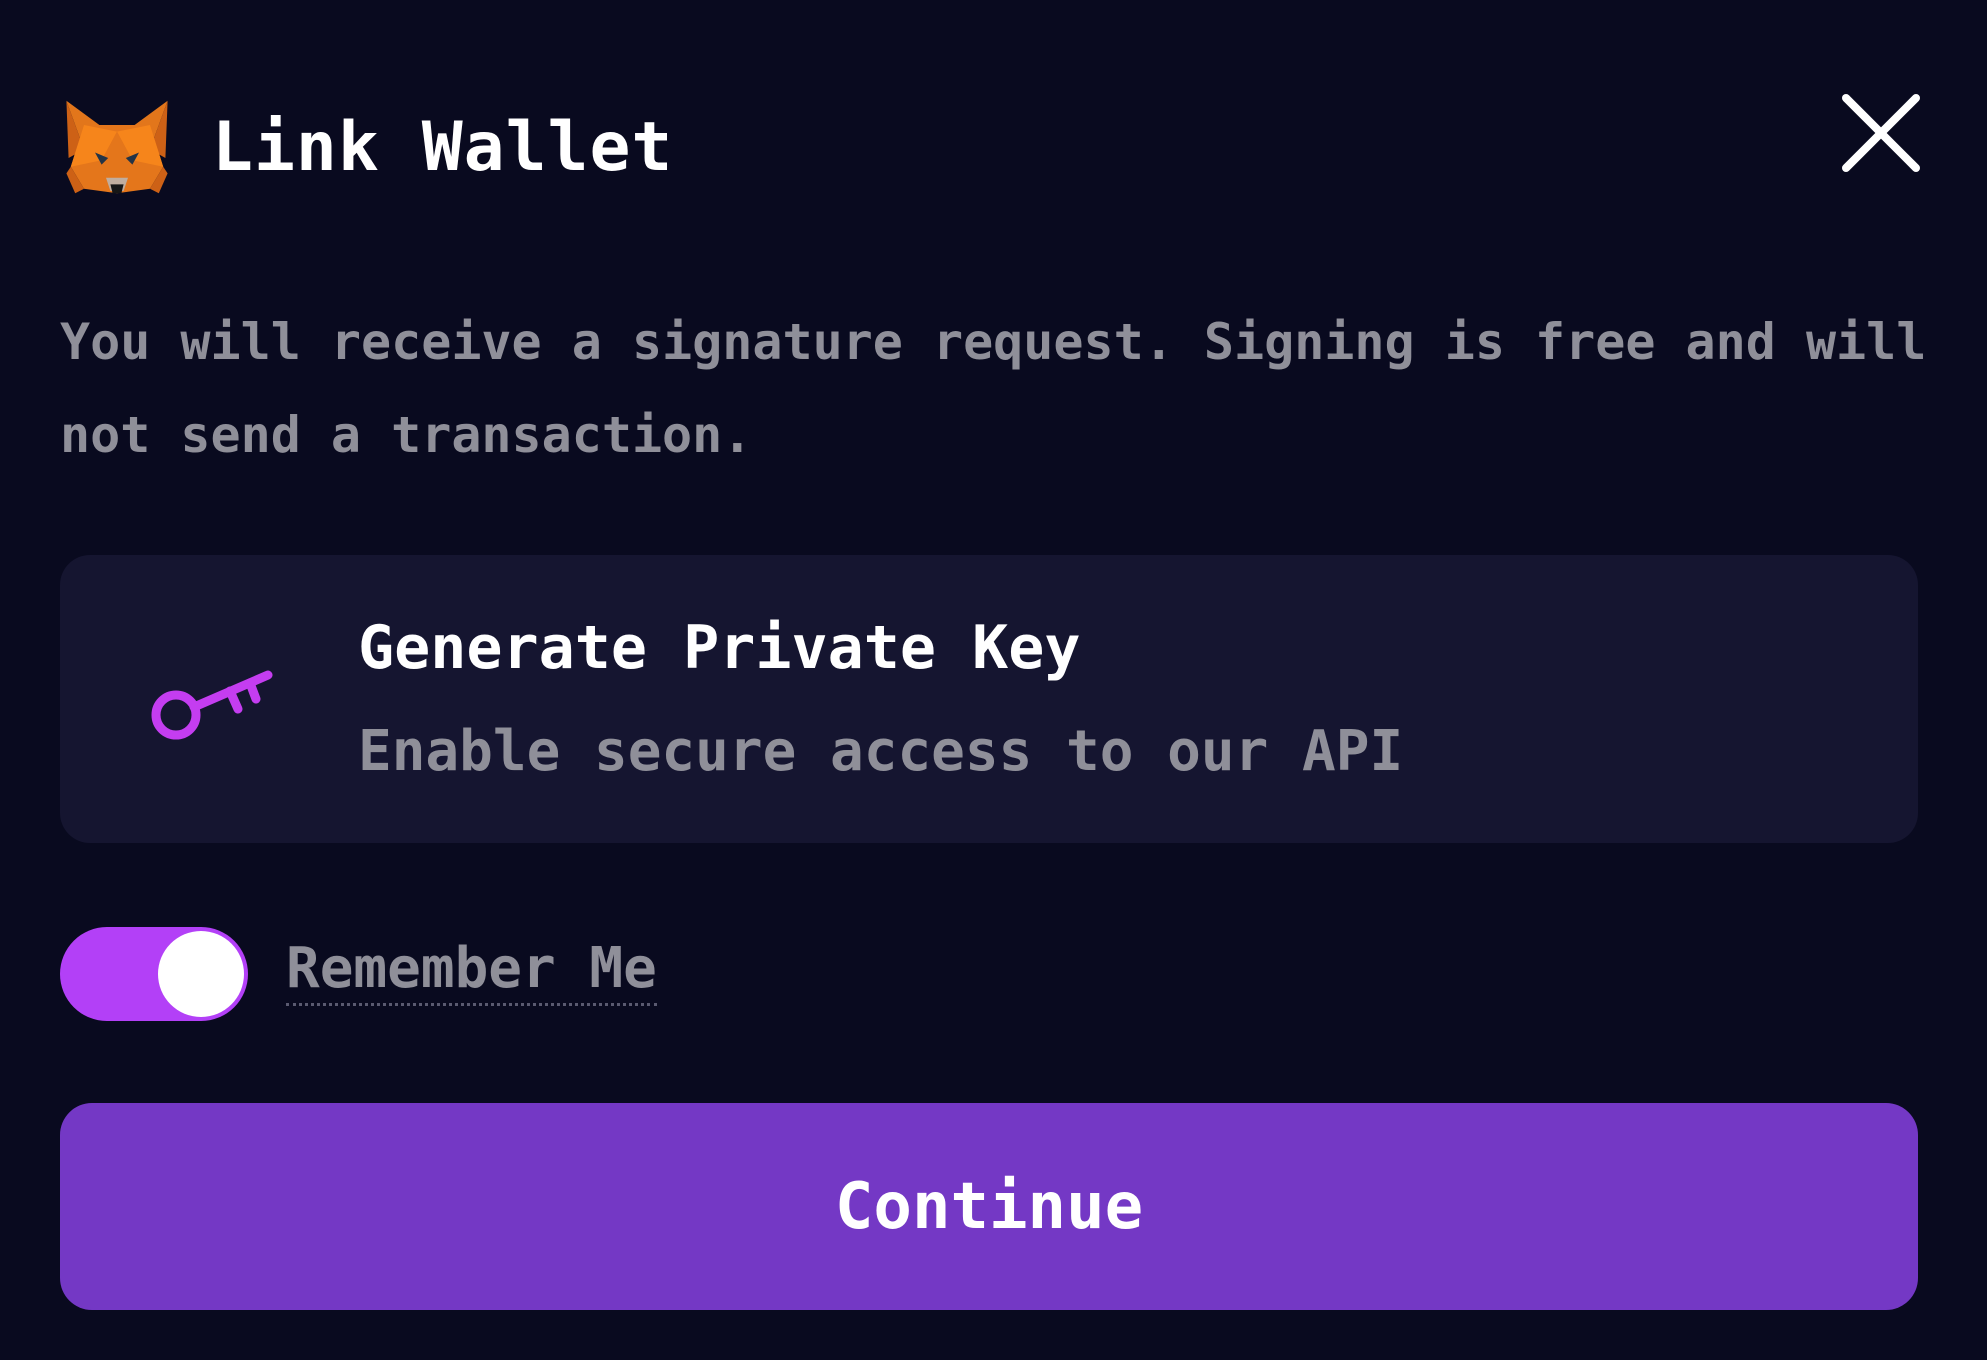 The width and height of the screenshot is (1987, 1360). I want to click on remember-me-label: Remember Me, so click(471, 971).